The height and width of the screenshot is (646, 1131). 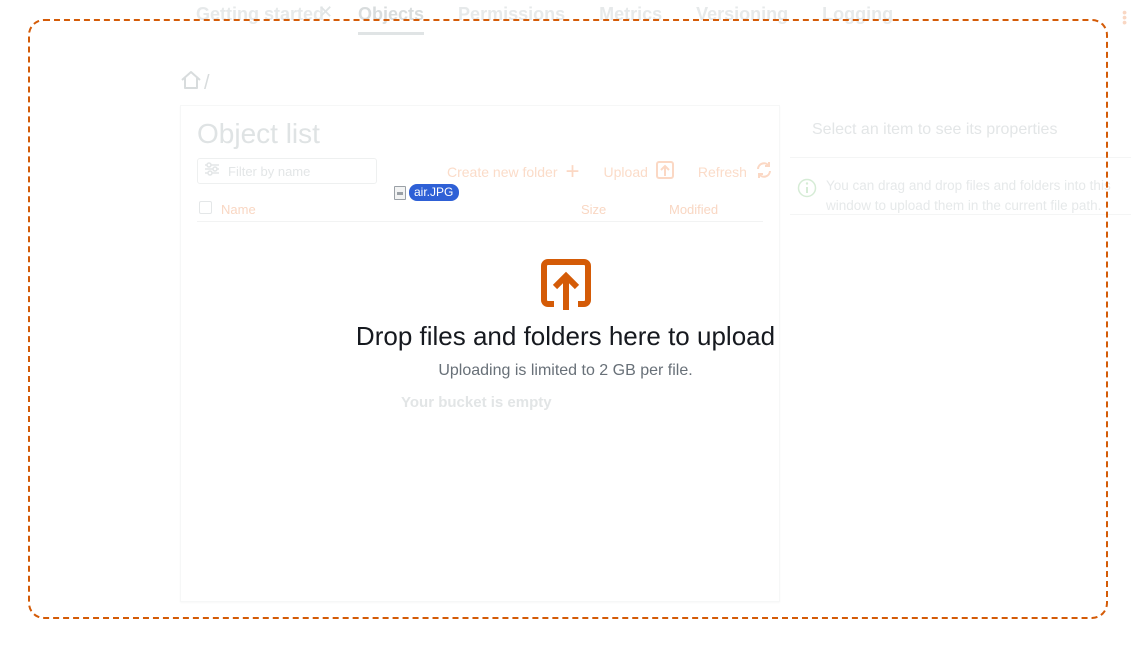 I want to click on dragged-file: air.JPG, so click(x=427, y=192).